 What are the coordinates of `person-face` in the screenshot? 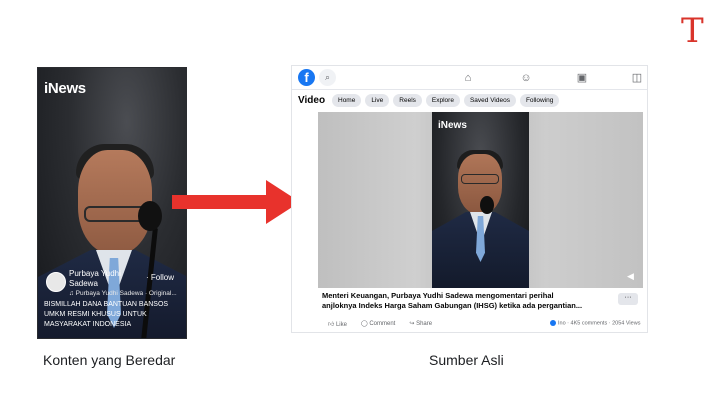 It's located at (115, 202).